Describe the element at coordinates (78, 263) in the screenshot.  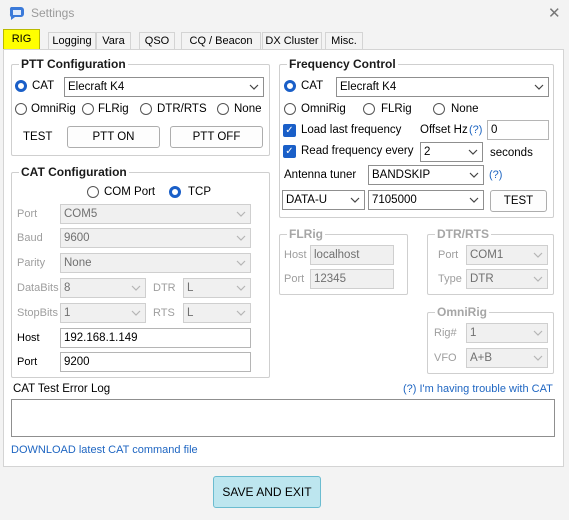
I see `parity-value: None` at that location.